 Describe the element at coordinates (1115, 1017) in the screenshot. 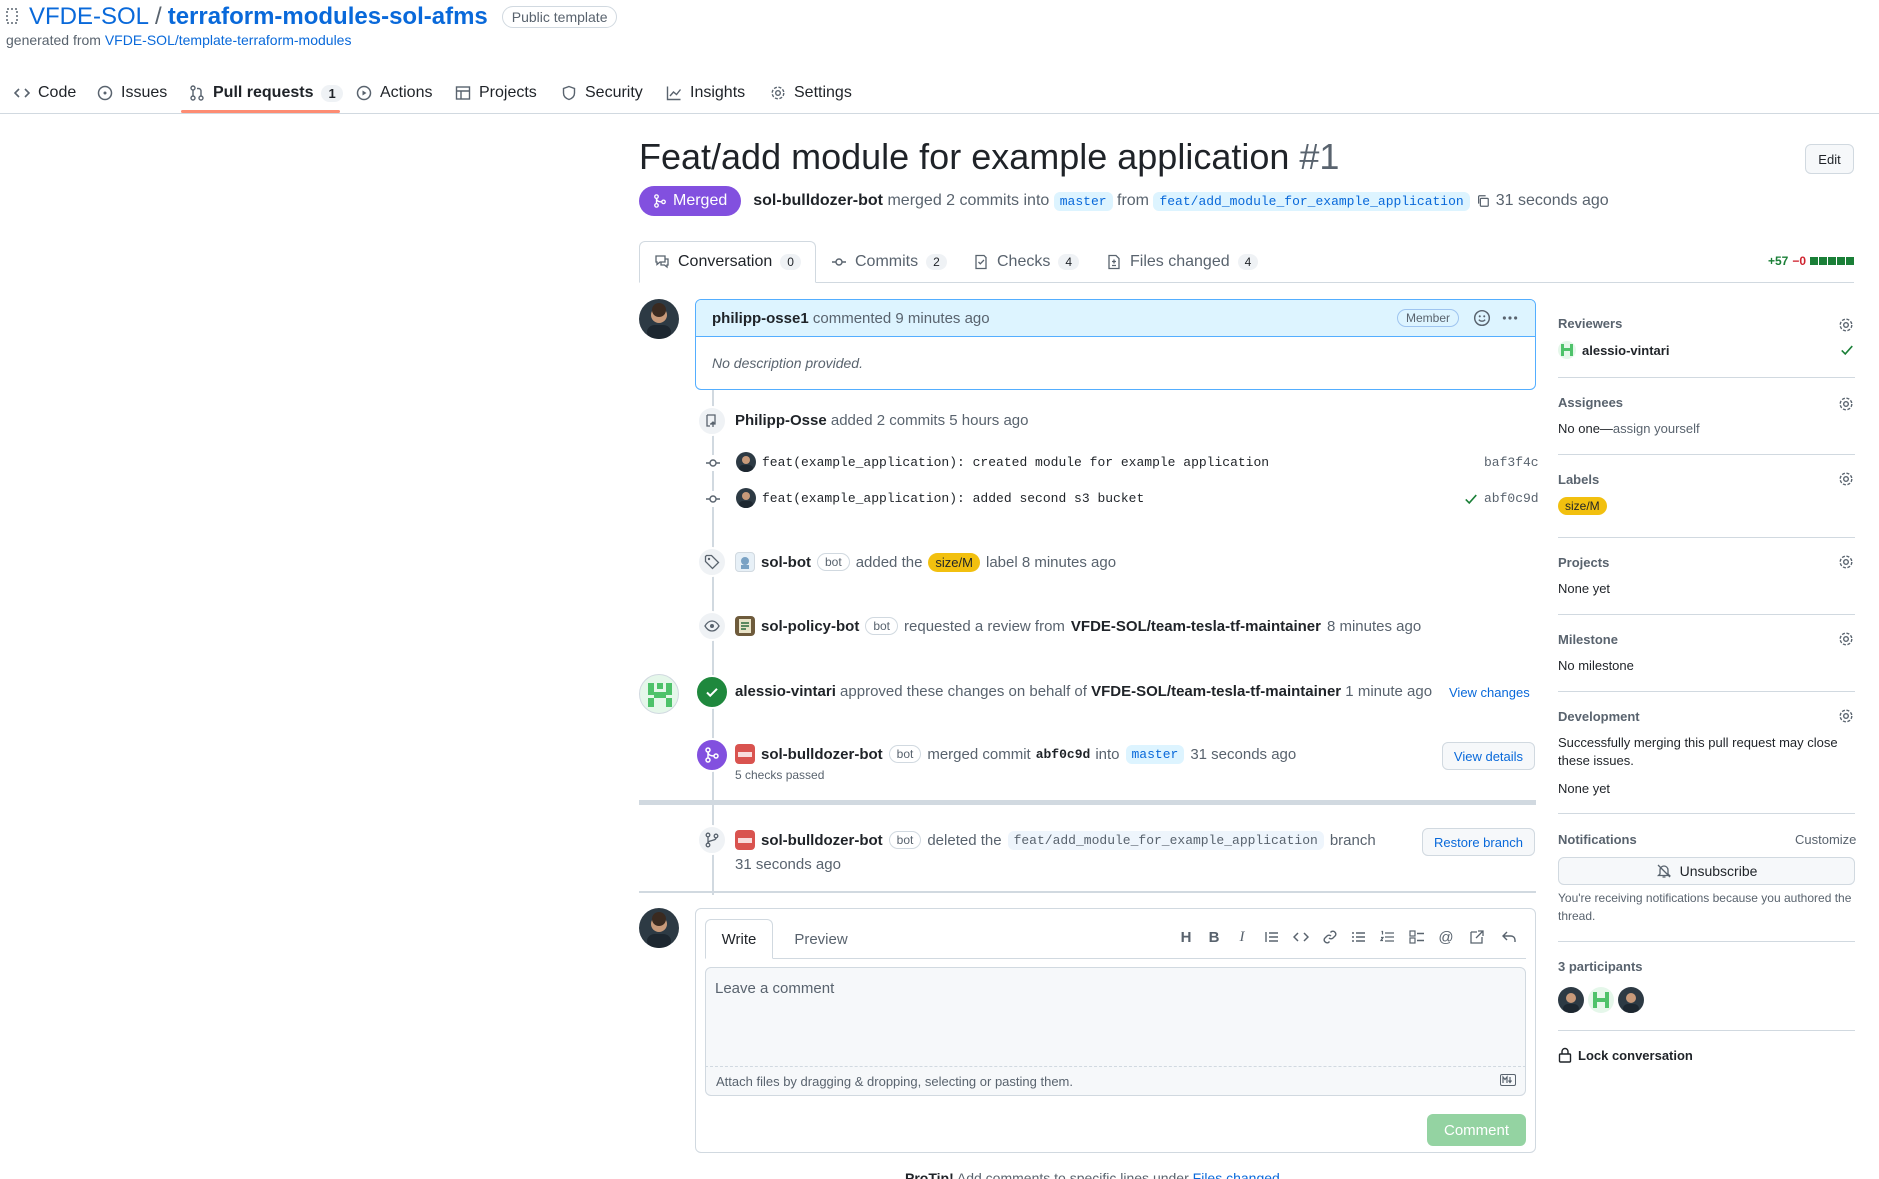

I see `comment-textarea: Leave a comment` at that location.